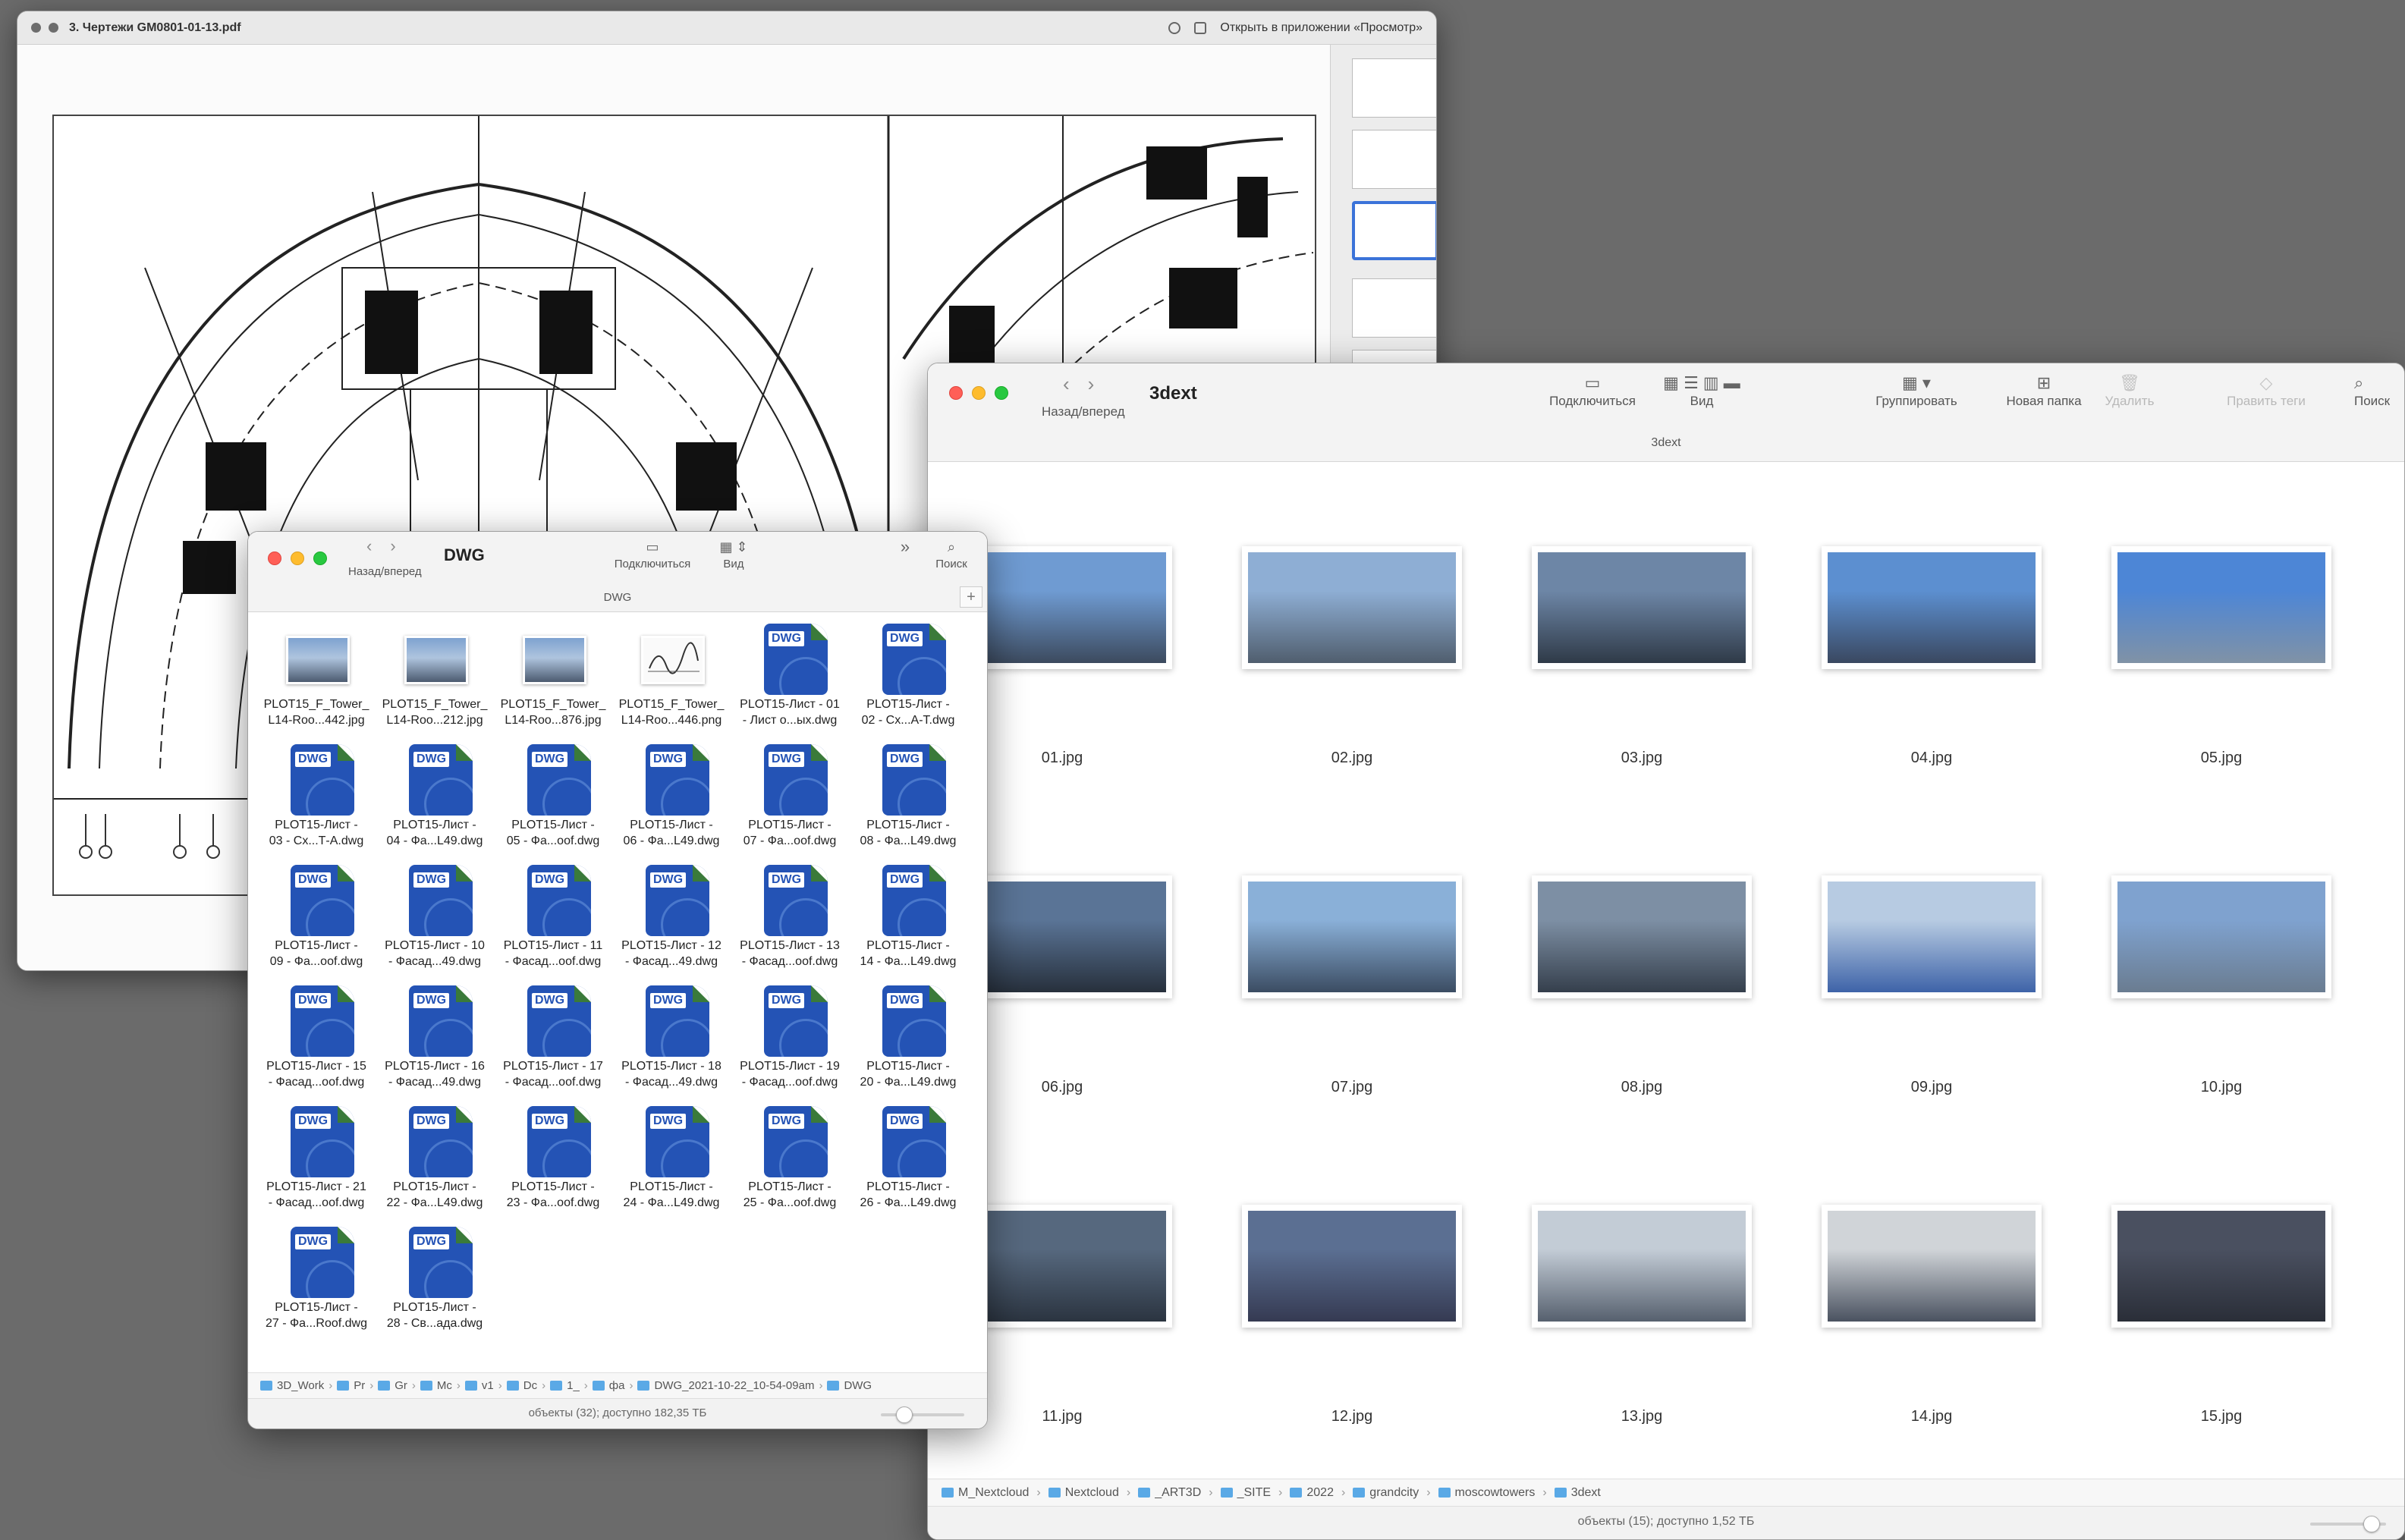  Describe the element at coordinates (995, 1493) in the screenshot. I see `breadcrumb-item: M_Nextcloud ›` at that location.